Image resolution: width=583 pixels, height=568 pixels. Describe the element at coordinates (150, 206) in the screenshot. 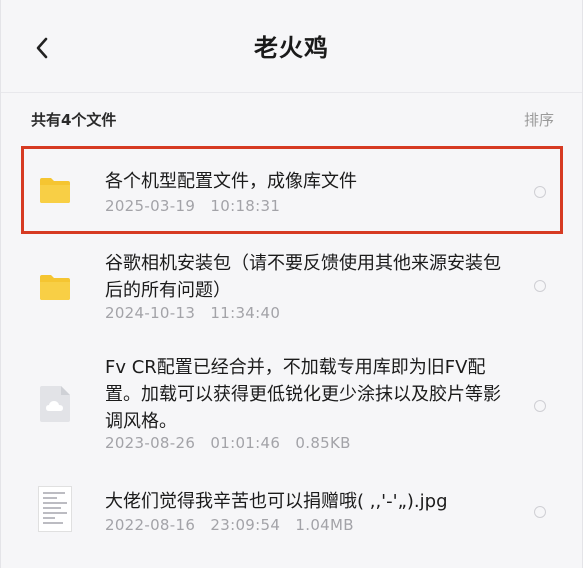

I see `file-date: 2025-03-19` at that location.